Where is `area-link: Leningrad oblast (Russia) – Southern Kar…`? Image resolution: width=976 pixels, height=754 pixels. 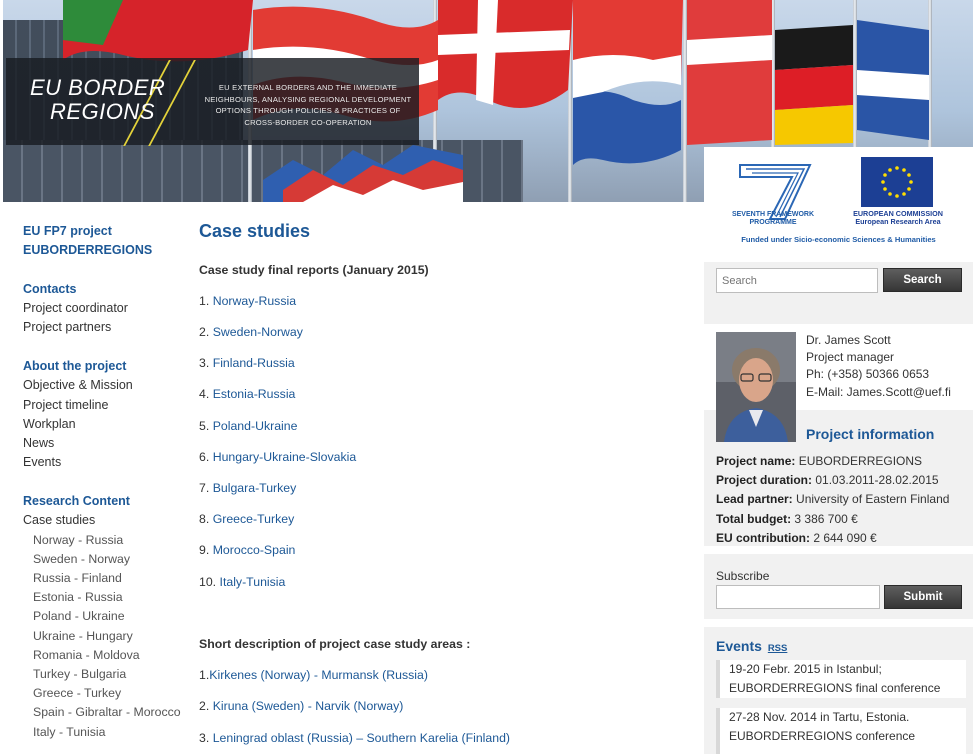
area-link: Leningrad oblast (Russia) – Southern Kar… is located at coordinates (361, 738).